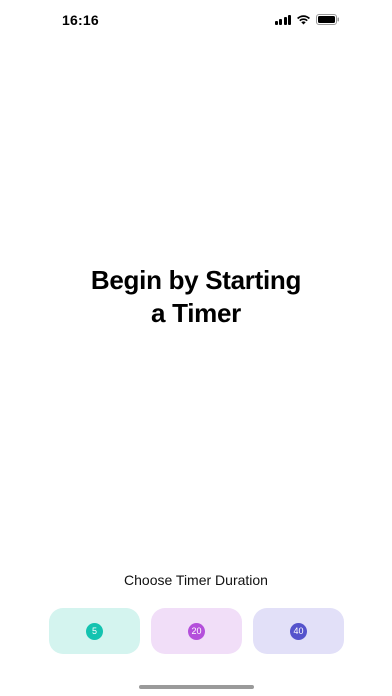 The image size is (392, 696). Describe the element at coordinates (196, 20) in the screenshot. I see `status-bar: 16:16` at that location.